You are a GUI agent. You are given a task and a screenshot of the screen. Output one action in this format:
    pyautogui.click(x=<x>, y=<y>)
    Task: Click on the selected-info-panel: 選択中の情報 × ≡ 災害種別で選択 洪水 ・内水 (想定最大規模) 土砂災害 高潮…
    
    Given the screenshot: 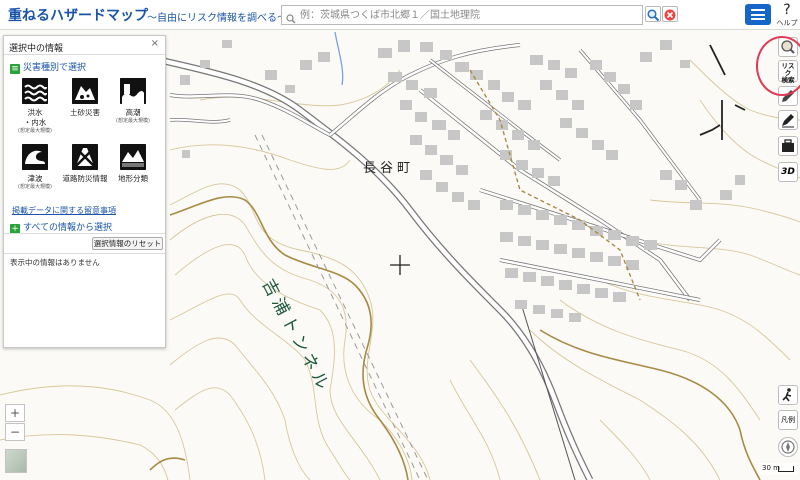 What is the action you would take?
    pyautogui.click(x=84, y=191)
    